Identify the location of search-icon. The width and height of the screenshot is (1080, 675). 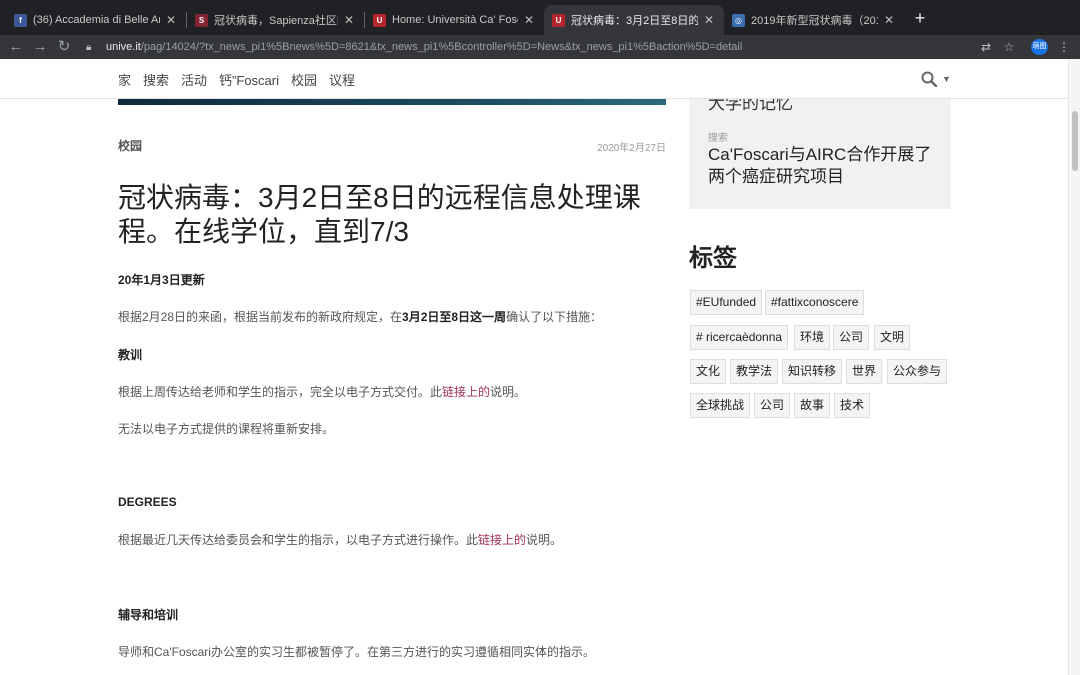
(929, 79).